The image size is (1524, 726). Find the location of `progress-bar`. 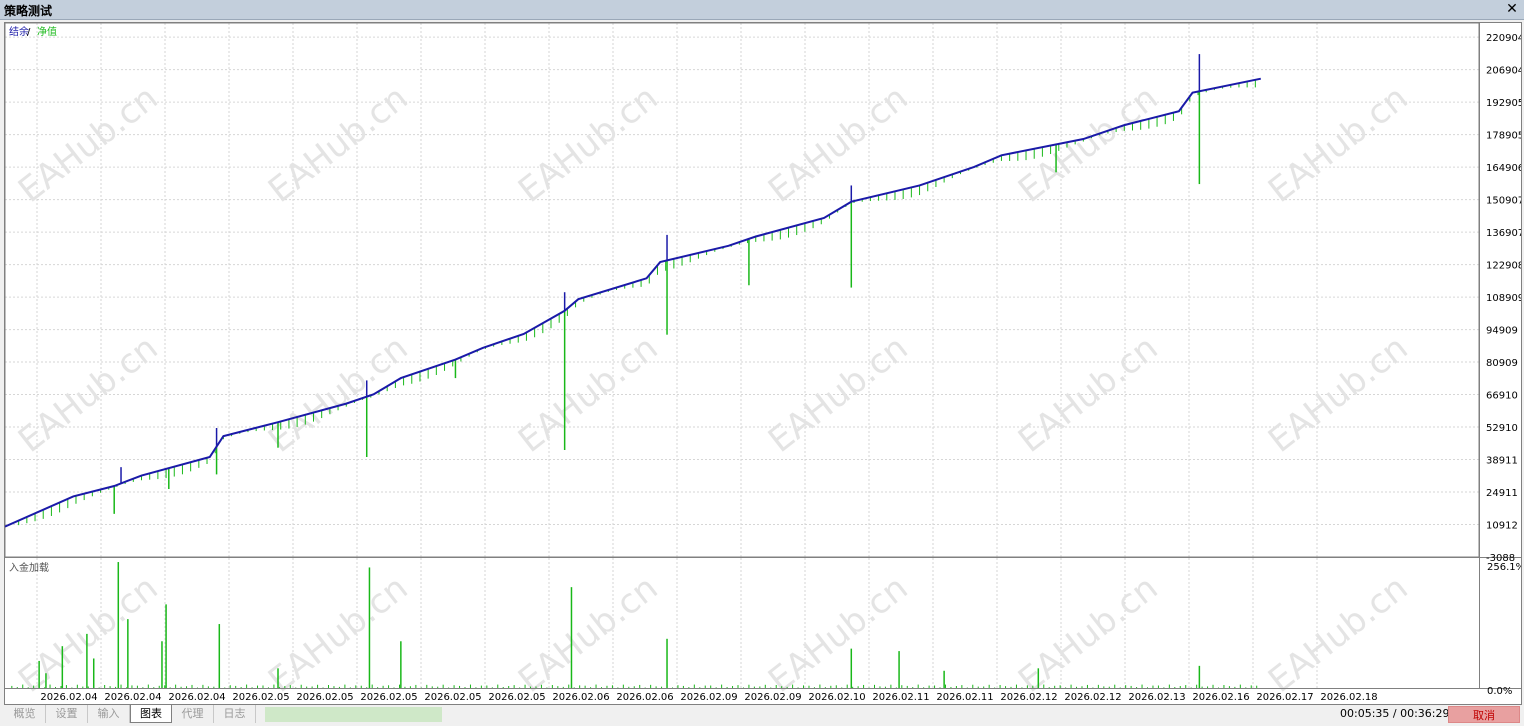

progress-bar is located at coordinates (353, 714).